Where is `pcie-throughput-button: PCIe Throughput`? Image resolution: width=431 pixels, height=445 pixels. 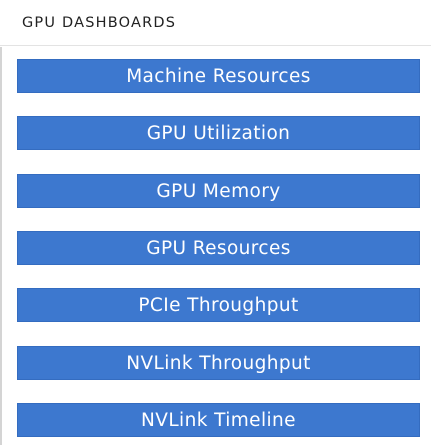
pcie-throughput-button: PCIe Throughput is located at coordinates (218, 305).